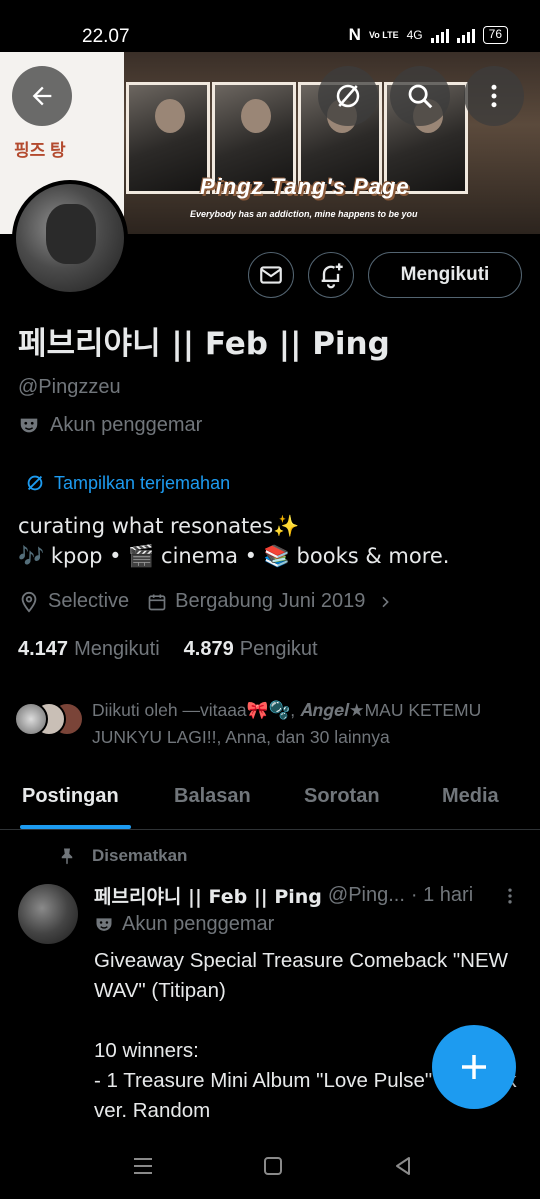 Image resolution: width=540 pixels, height=1199 pixels. What do you see at coordinates (140, 855) in the screenshot?
I see `pinned-text: Disematkan` at bounding box center [140, 855].